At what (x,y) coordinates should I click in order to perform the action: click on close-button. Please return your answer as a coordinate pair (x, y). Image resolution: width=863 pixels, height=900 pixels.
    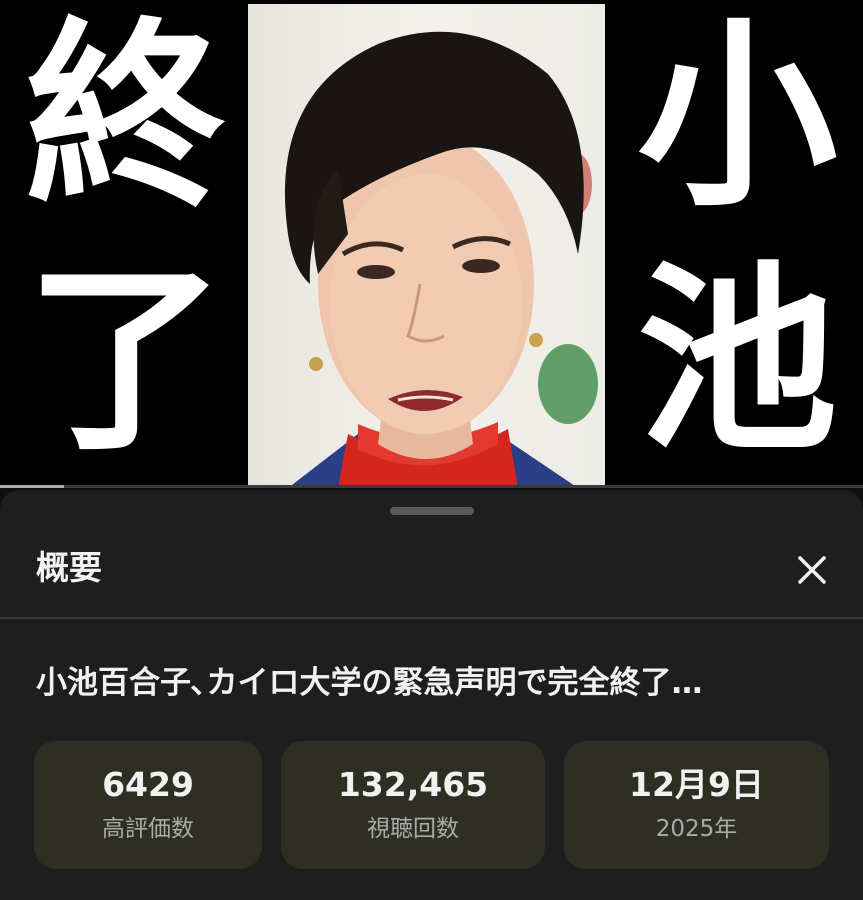
    Looking at the image, I should click on (812, 570).